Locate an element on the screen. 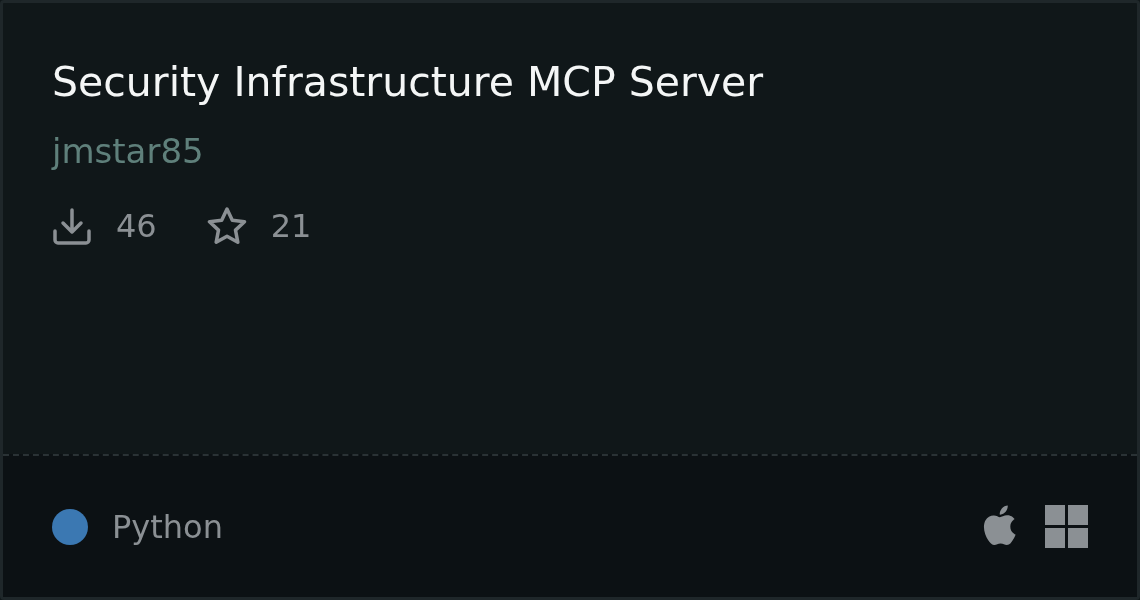  download-count: 46 is located at coordinates (136, 226).